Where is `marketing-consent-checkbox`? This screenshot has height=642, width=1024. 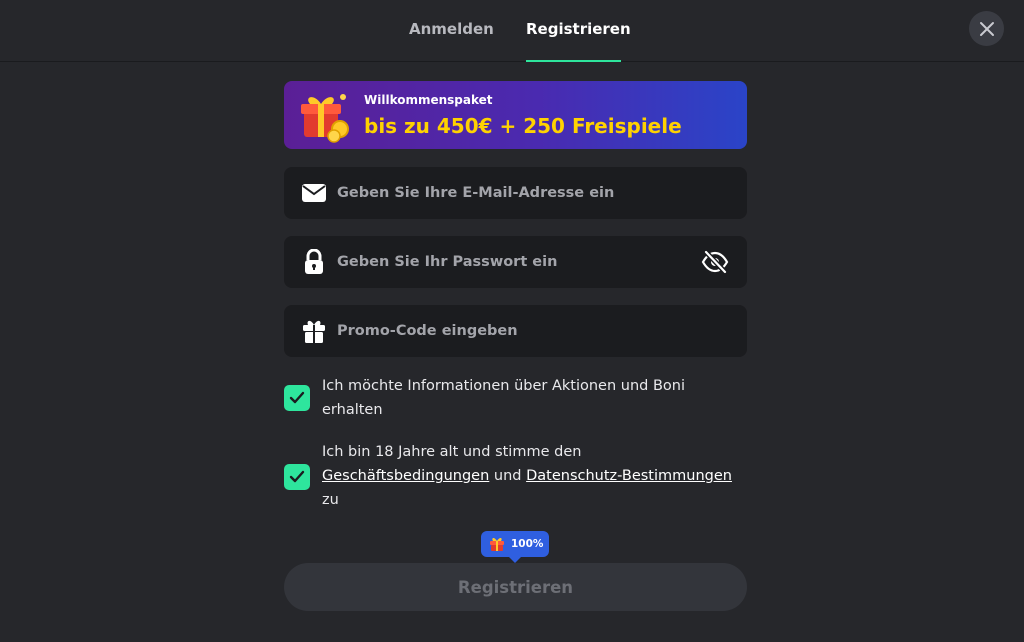 marketing-consent-checkbox is located at coordinates (297, 398).